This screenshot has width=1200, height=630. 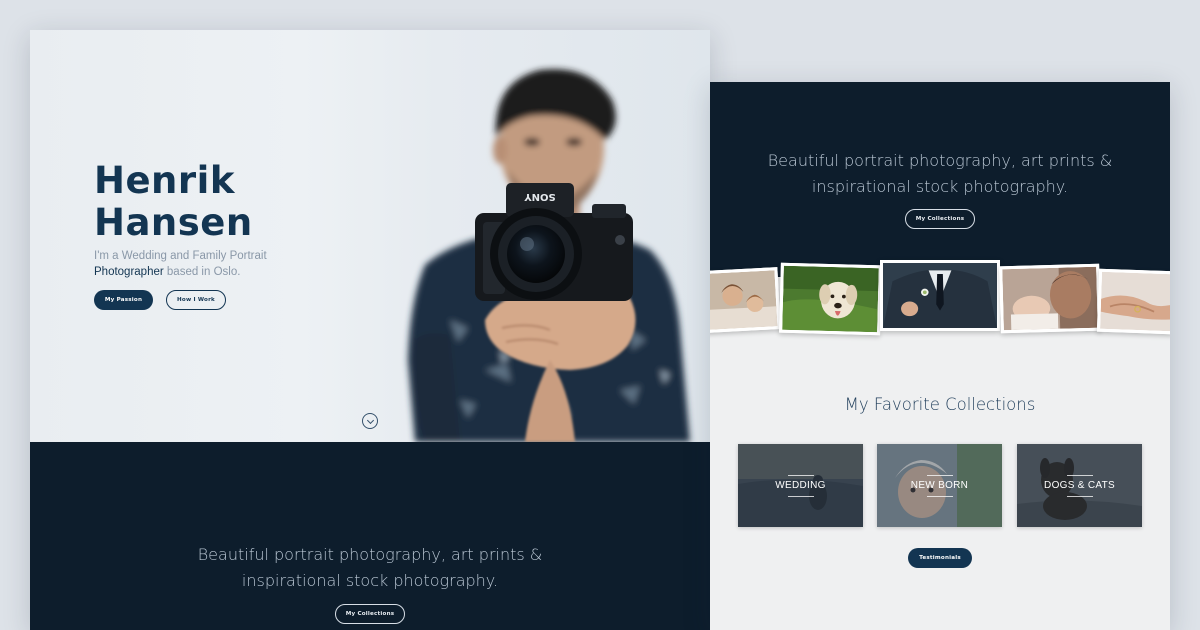 I want to click on my-passion-button: My Passion, so click(x=123, y=300).